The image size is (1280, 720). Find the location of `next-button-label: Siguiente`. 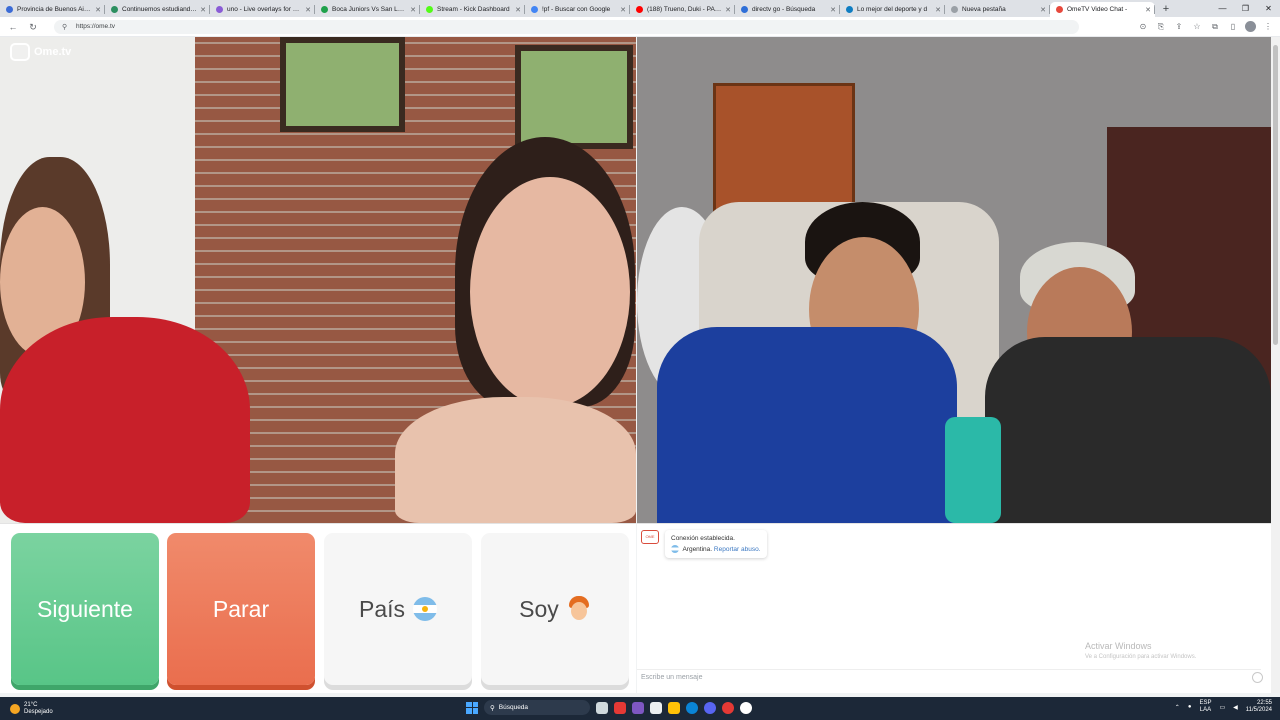

next-button-label: Siguiente is located at coordinates (85, 608).